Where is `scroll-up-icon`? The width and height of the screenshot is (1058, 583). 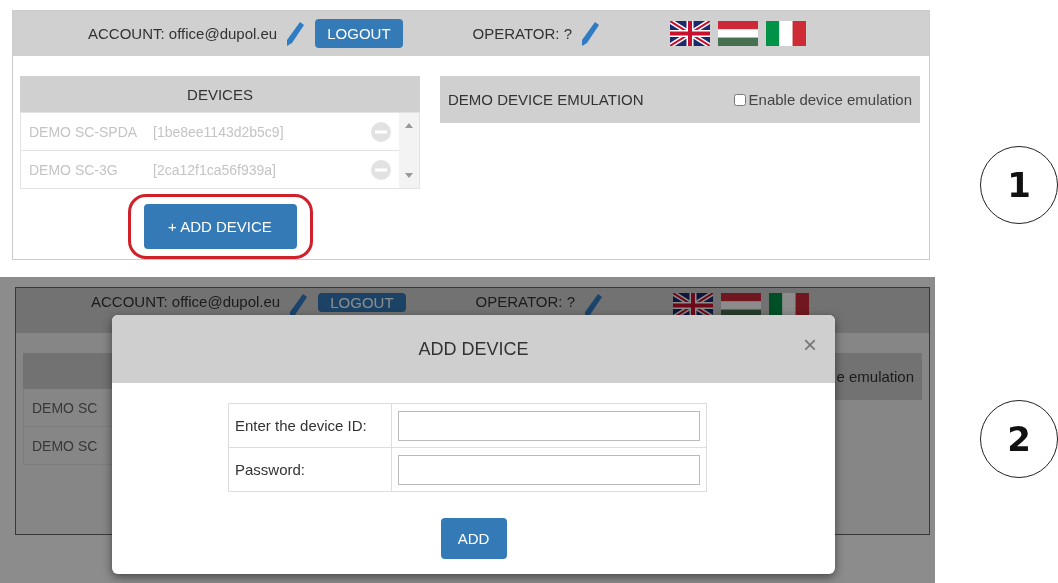 scroll-up-icon is located at coordinates (409, 125).